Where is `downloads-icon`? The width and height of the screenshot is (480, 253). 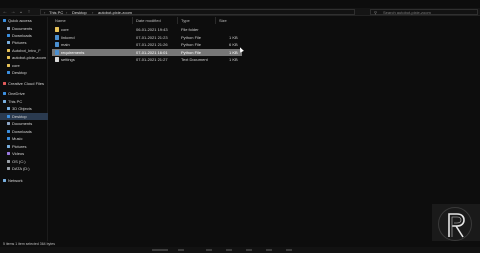 downloads-icon is located at coordinates (8, 35).